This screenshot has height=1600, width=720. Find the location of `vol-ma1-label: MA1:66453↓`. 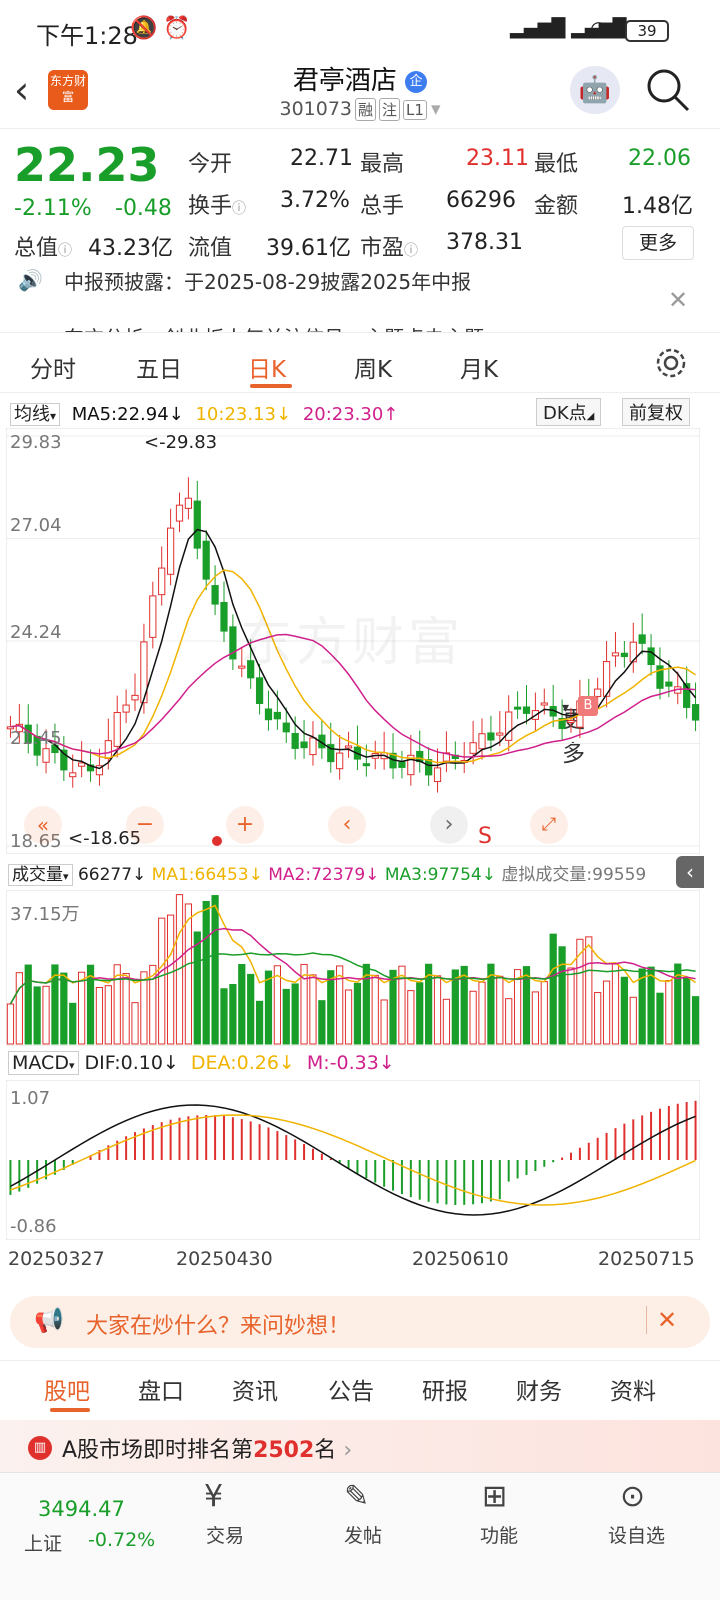

vol-ma1-label: MA1:66453↓ is located at coordinates (207, 875).